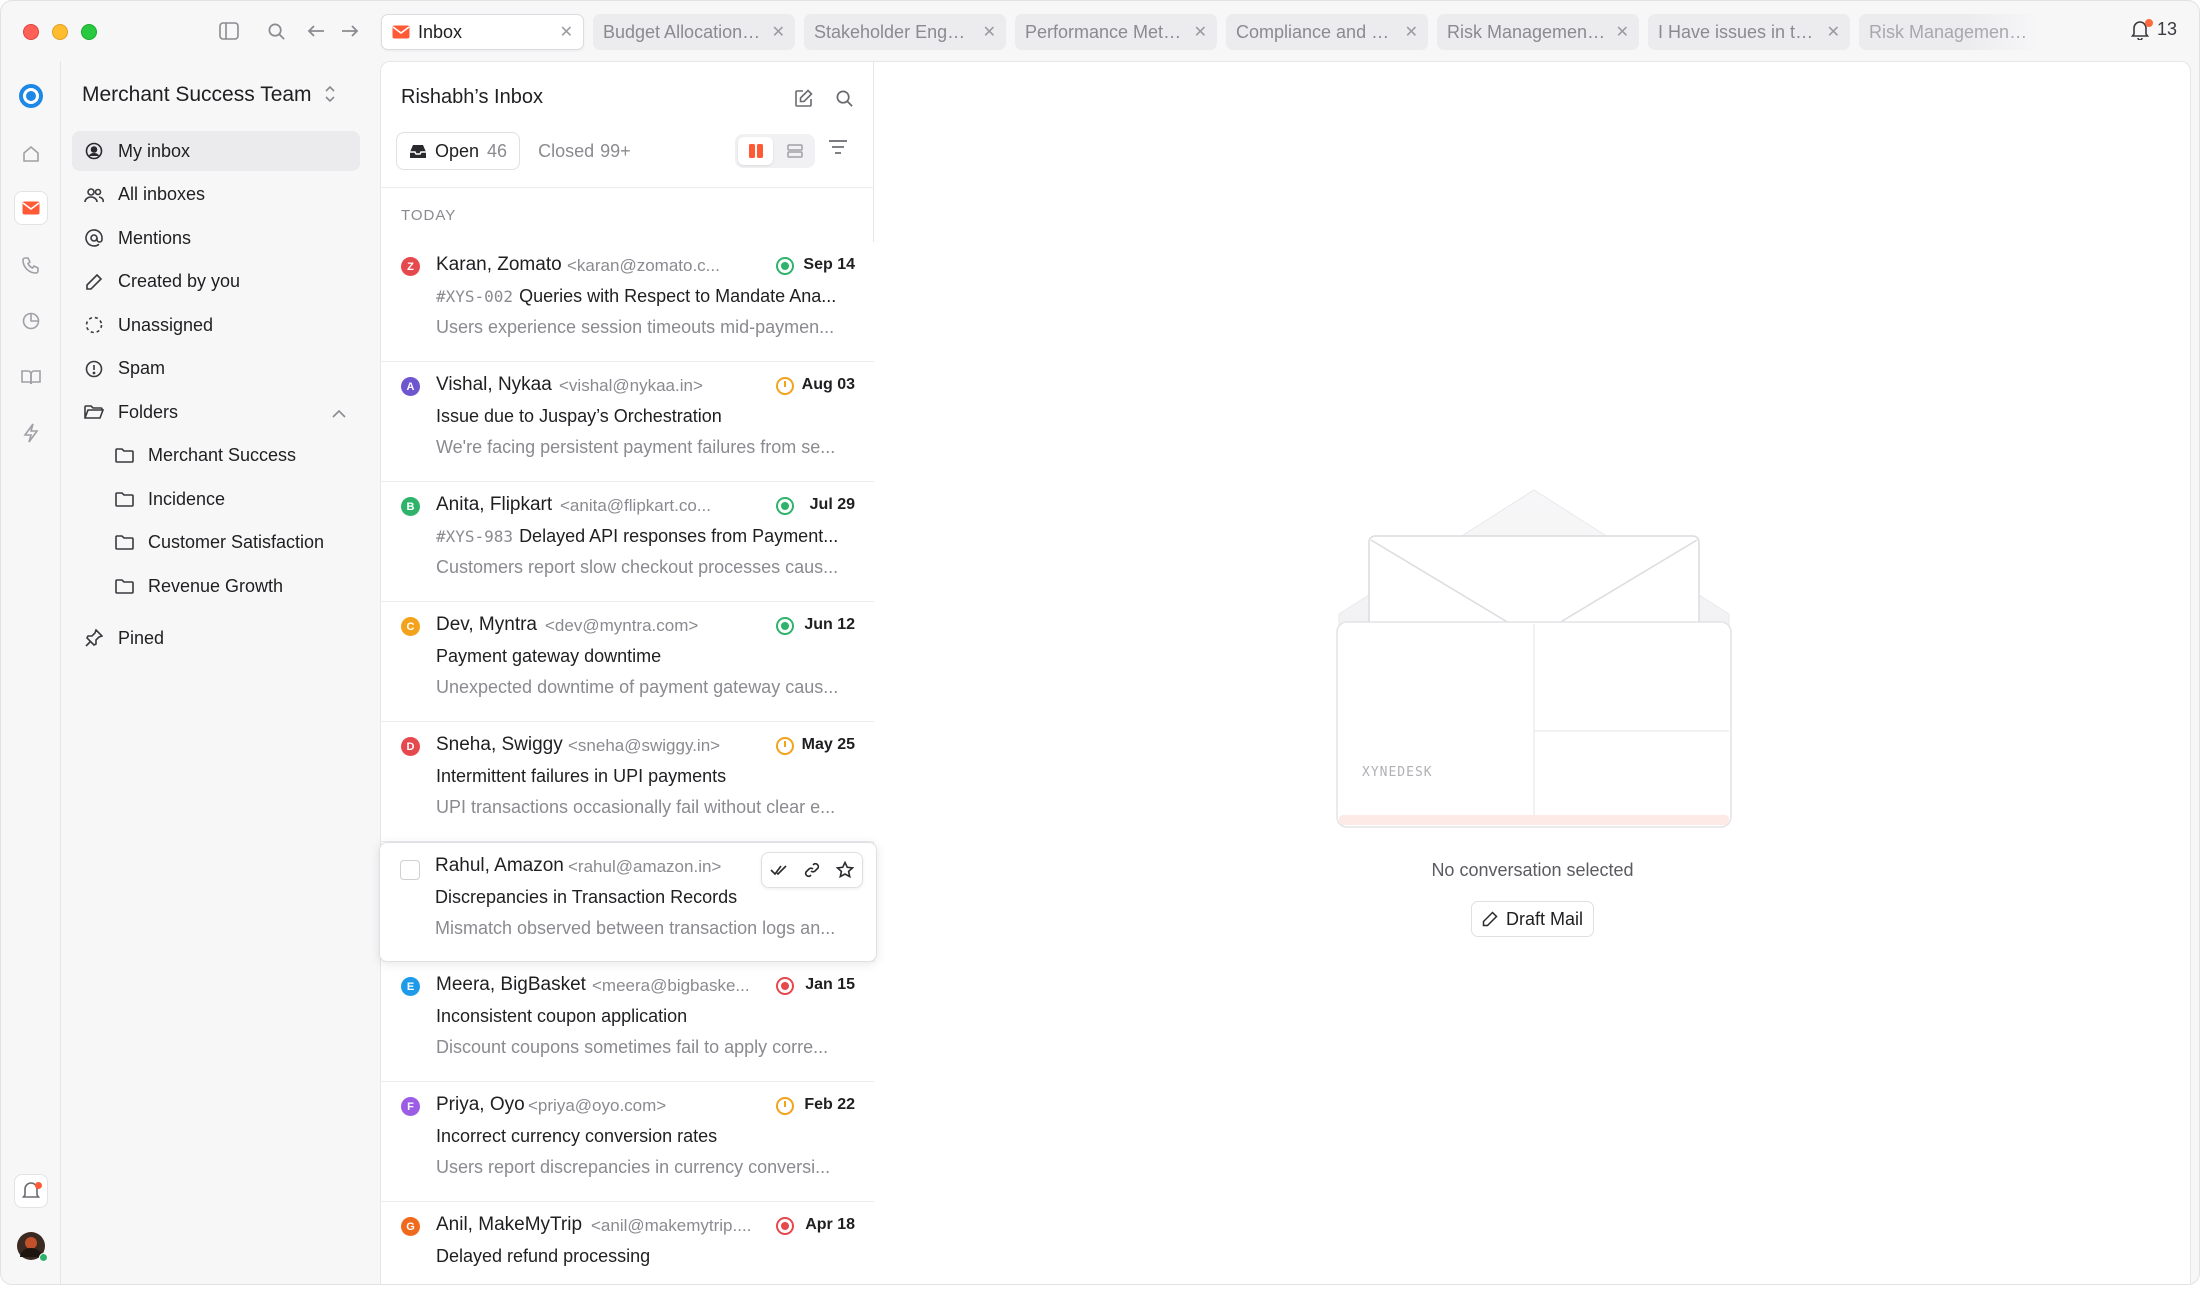 The width and height of the screenshot is (2200, 1301). What do you see at coordinates (794, 151) in the screenshot?
I see `list-view-button` at bounding box center [794, 151].